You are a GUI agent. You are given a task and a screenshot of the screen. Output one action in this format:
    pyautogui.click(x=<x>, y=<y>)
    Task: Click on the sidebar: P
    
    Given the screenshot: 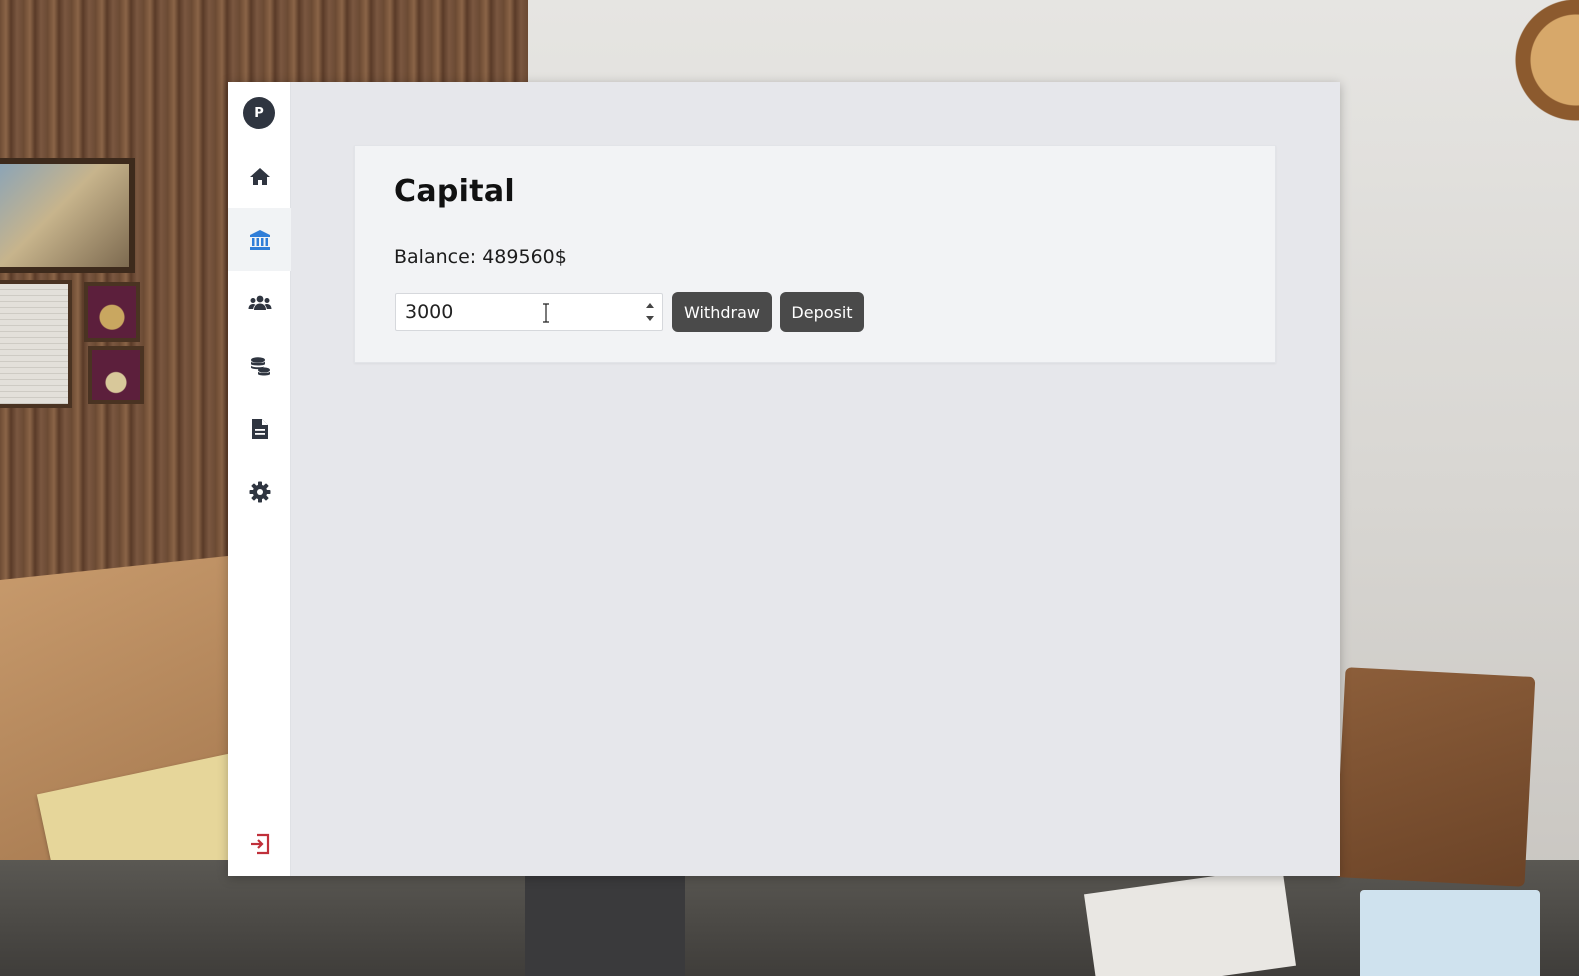 What is the action you would take?
    pyautogui.click(x=259, y=479)
    